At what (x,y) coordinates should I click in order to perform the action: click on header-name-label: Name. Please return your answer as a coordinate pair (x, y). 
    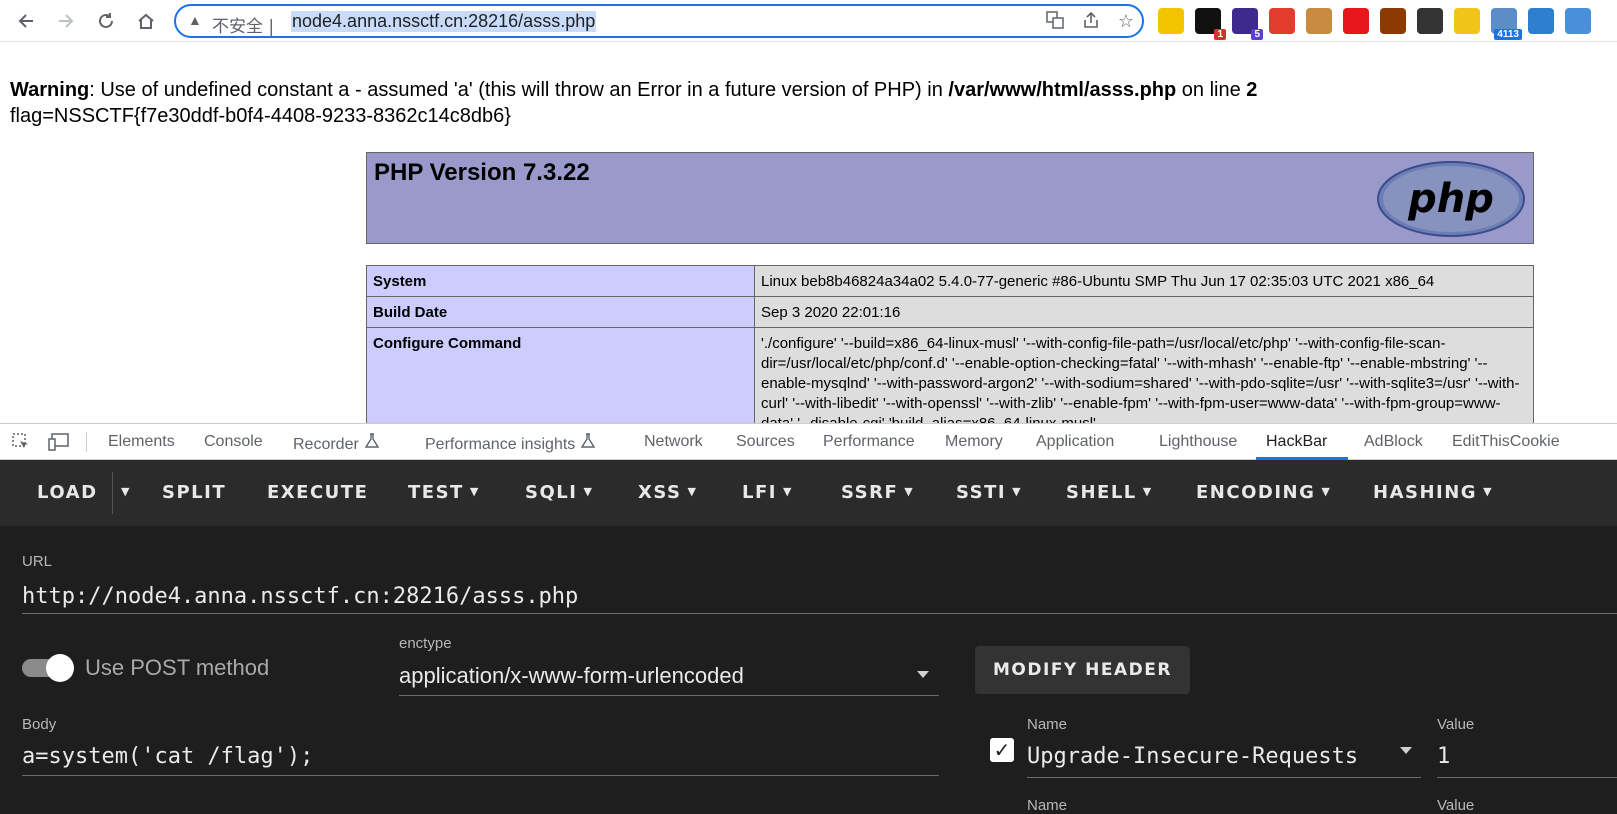
    Looking at the image, I should click on (1047, 724).